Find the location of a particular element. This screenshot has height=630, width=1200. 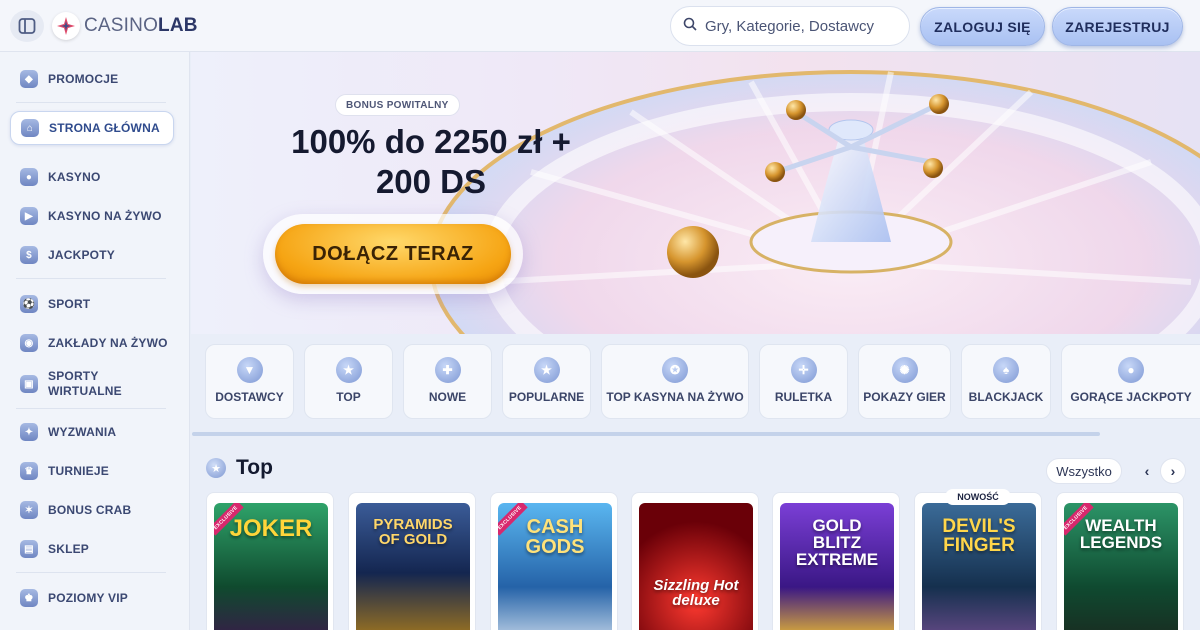

game-card-devils-finger: DEVIL'S FINGER NOWOŚĆ is located at coordinates (978, 559).